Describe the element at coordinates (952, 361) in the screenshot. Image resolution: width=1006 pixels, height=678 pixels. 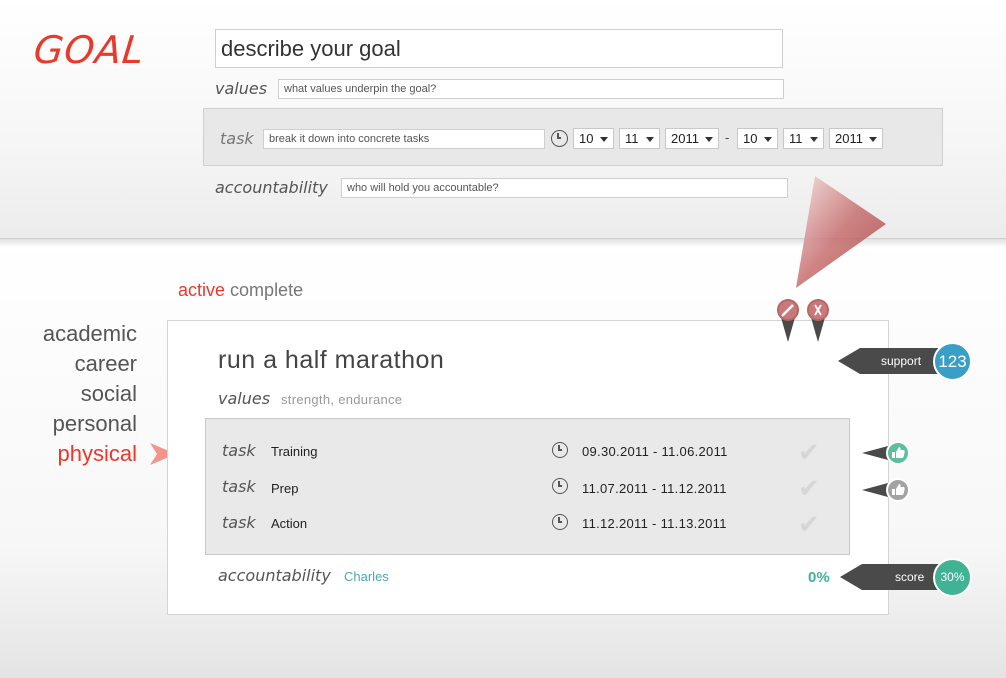
I see `support-count-badge: 123` at that location.